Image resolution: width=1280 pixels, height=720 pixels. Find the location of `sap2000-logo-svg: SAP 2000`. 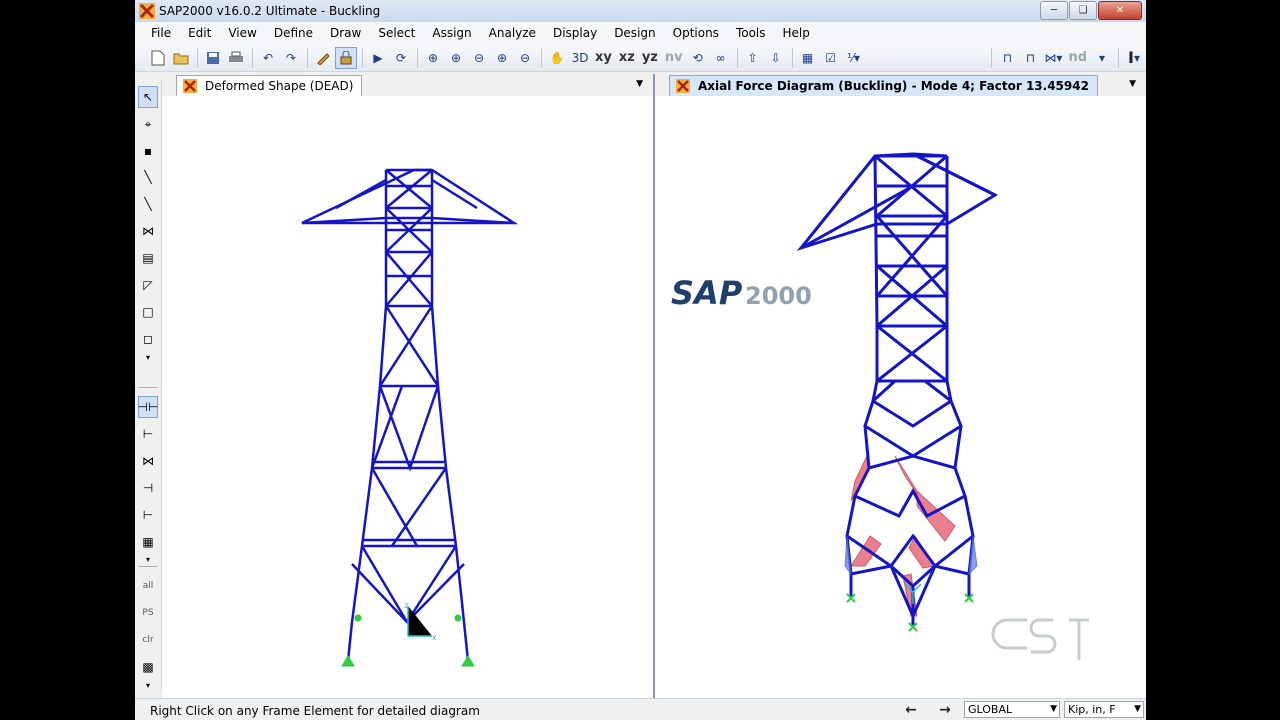

sap2000-logo-svg: SAP 2000 is located at coordinates (741, 293).